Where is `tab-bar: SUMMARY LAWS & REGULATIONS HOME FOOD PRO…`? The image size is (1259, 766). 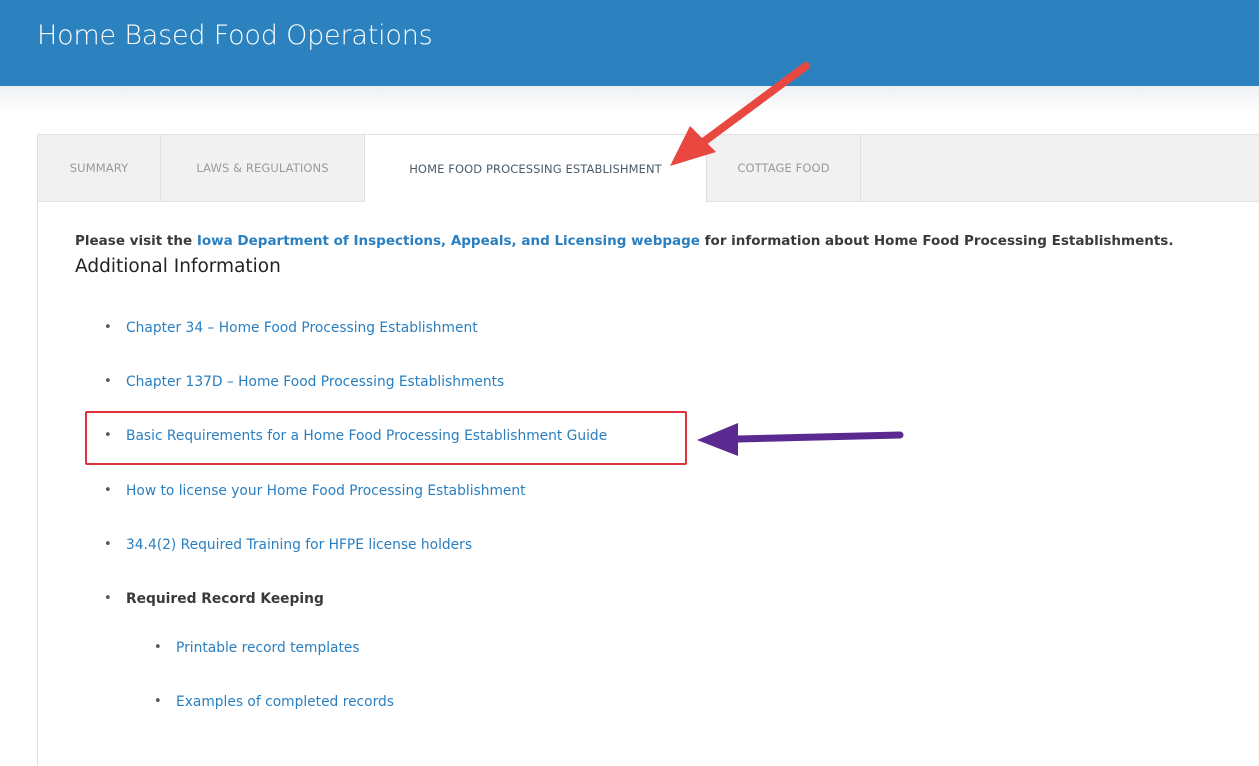 tab-bar: SUMMARY LAWS & REGULATIONS HOME FOOD PRO… is located at coordinates (648, 168).